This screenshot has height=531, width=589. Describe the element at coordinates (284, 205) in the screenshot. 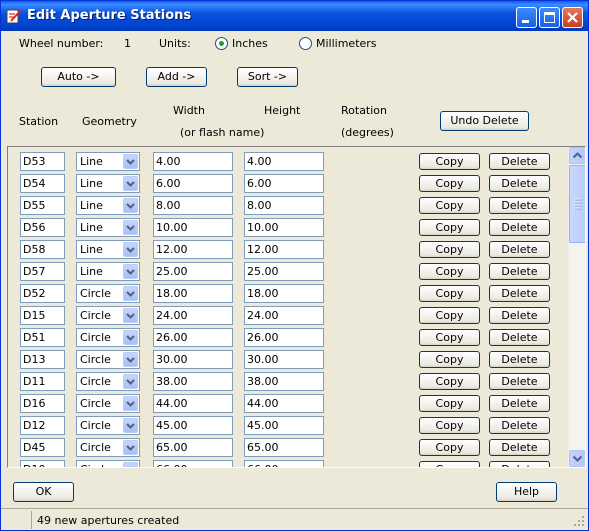

I see `height-field: 8.00` at that location.